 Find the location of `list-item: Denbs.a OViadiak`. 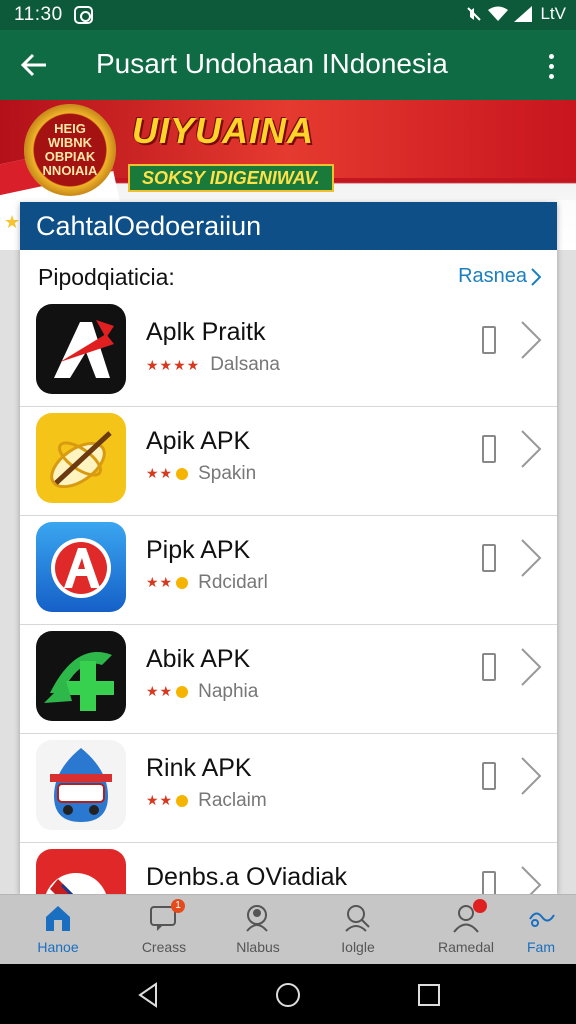

list-item: Denbs.a OViadiak is located at coordinates (288, 868).